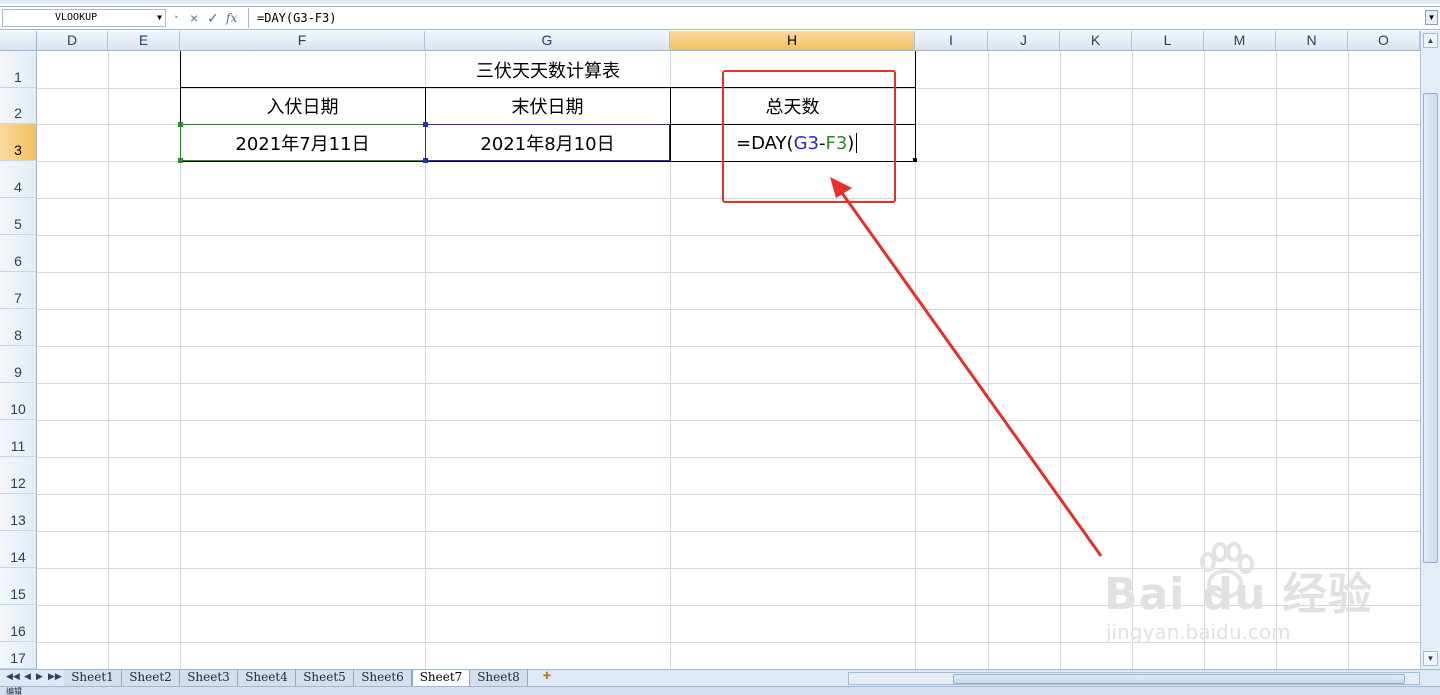 The image size is (1440, 695). What do you see at coordinates (720, 690) in the screenshot?
I see `status-bar: 编辑` at bounding box center [720, 690].